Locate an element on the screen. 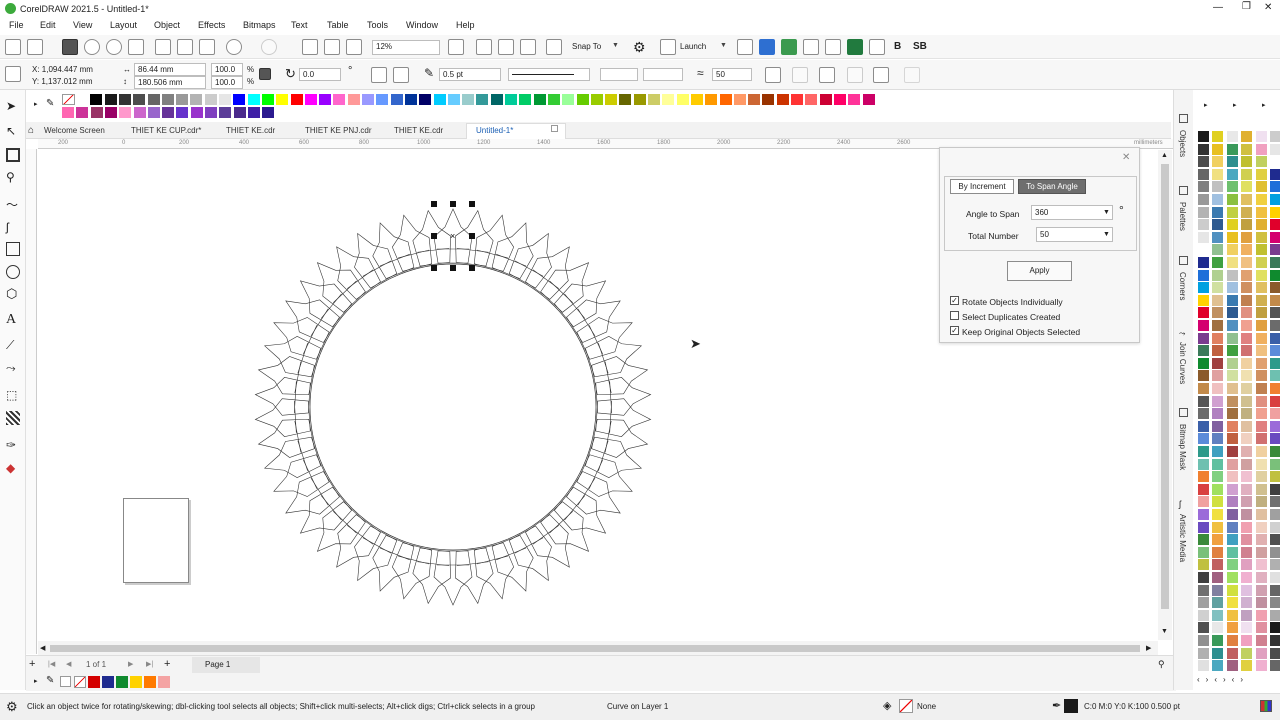  scroll-thumb is located at coordinates (1165, 386).